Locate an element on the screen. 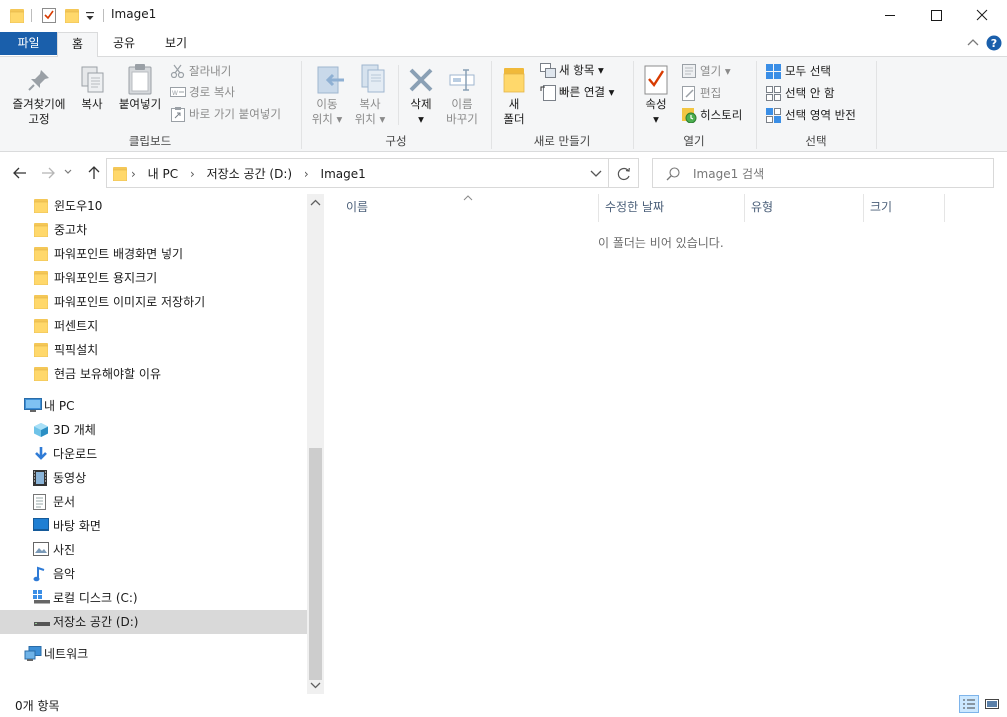 The width and height of the screenshot is (1007, 717). open-button: 열기 ▾ is located at coordinates (715, 71).